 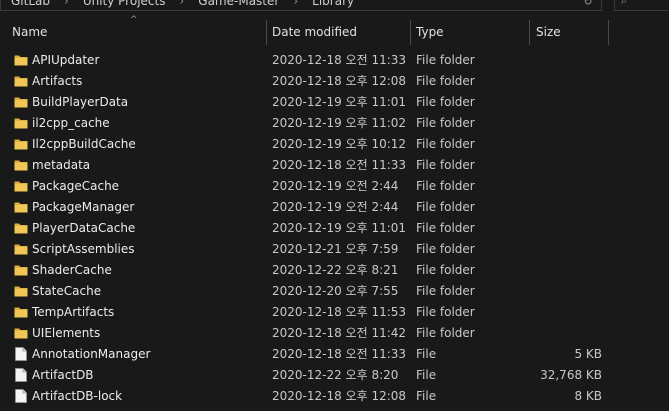 I want to click on item-name: Artifacts, so click(x=57, y=81).